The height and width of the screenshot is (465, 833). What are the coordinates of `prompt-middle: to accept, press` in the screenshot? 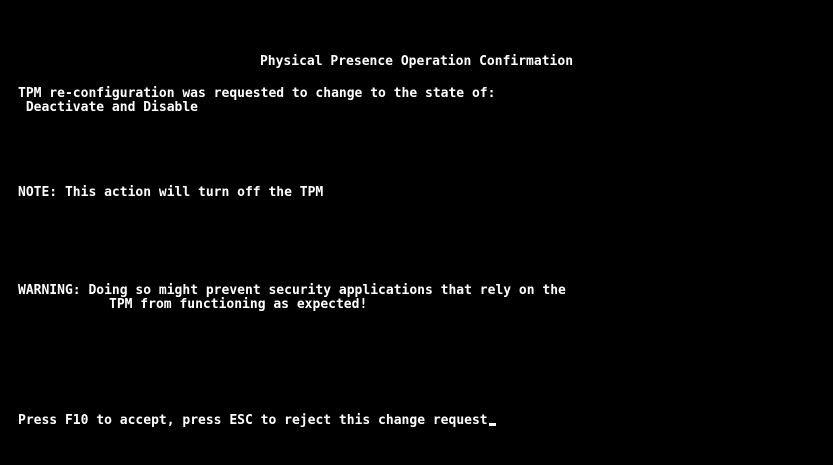 It's located at (159, 420).